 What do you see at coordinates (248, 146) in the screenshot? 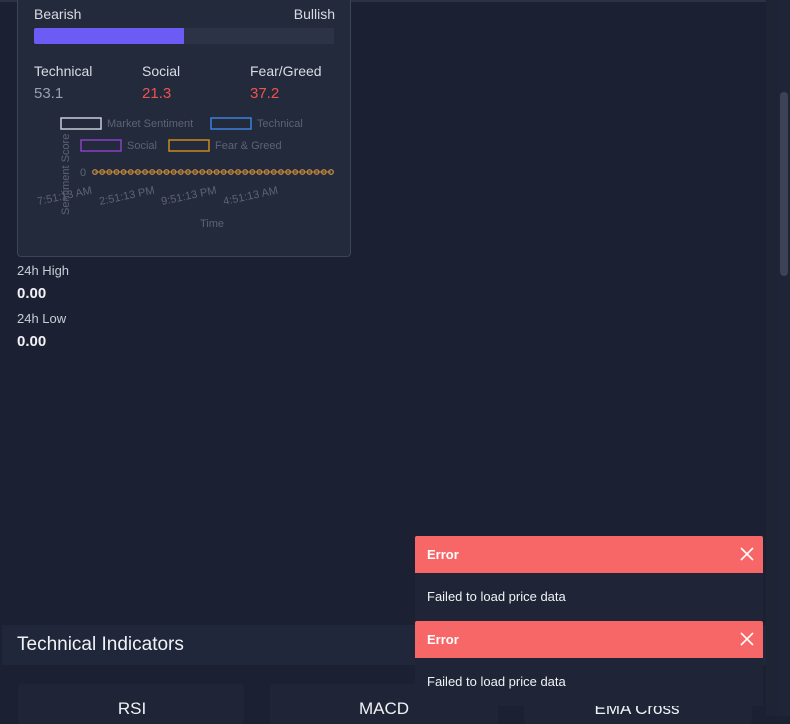
I see `legend-fear-greed: Fear & Greed` at bounding box center [248, 146].